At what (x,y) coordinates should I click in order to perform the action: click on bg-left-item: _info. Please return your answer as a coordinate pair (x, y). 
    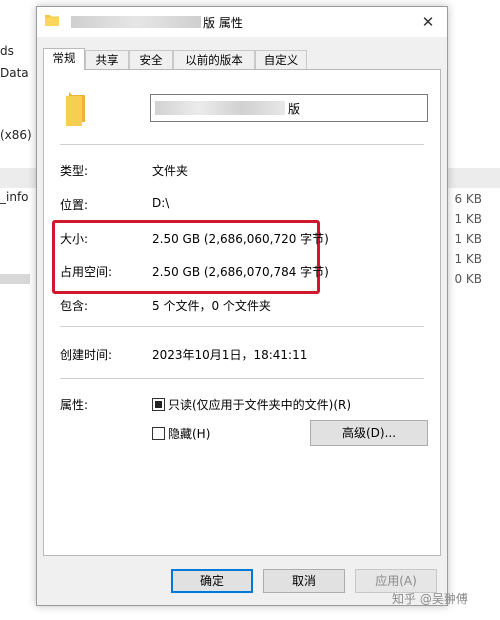
    Looking at the image, I should click on (14, 197).